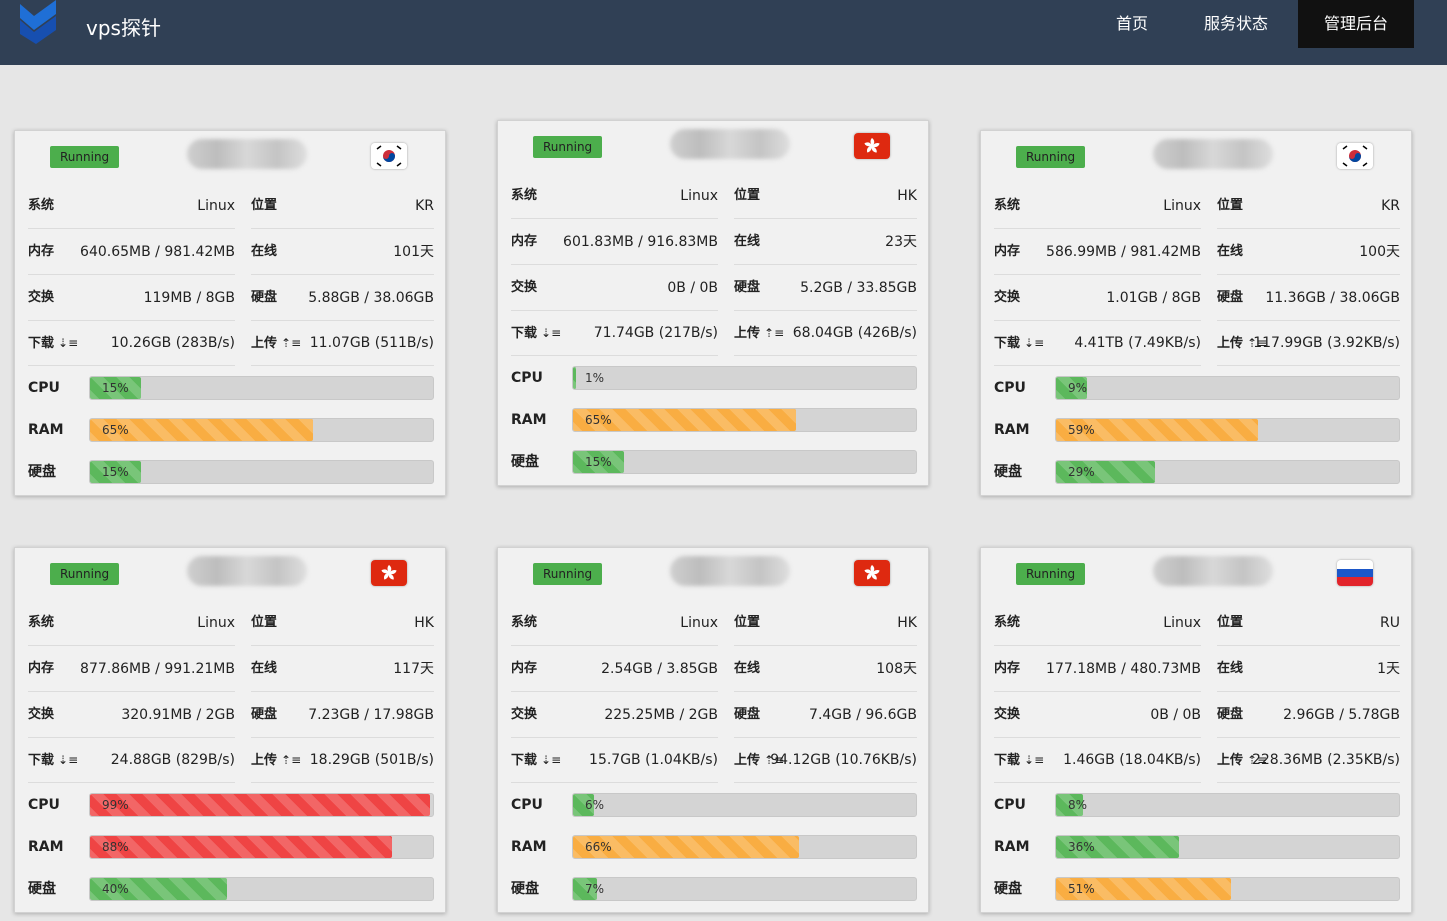 Image resolution: width=1447 pixels, height=921 pixels. I want to click on disk-percent: 51%, so click(1081, 889).